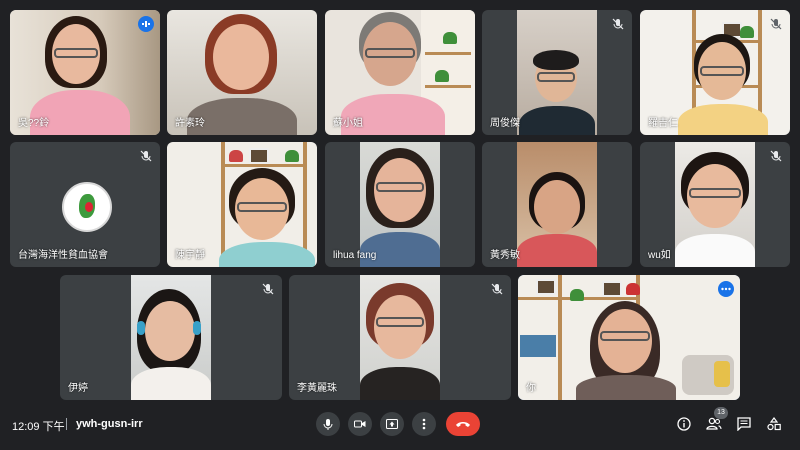  I want to click on participant-name: 陳宇靜, so click(190, 255).